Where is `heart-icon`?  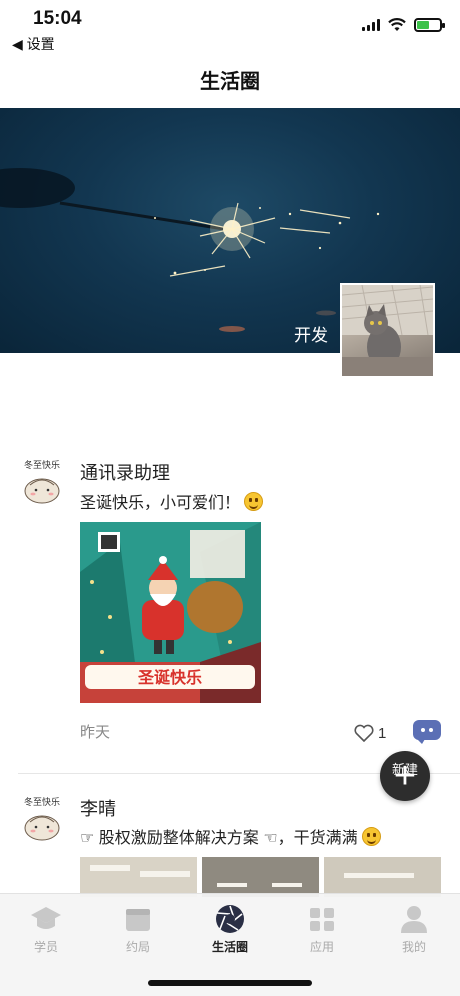
heart-icon is located at coordinates (364, 733).